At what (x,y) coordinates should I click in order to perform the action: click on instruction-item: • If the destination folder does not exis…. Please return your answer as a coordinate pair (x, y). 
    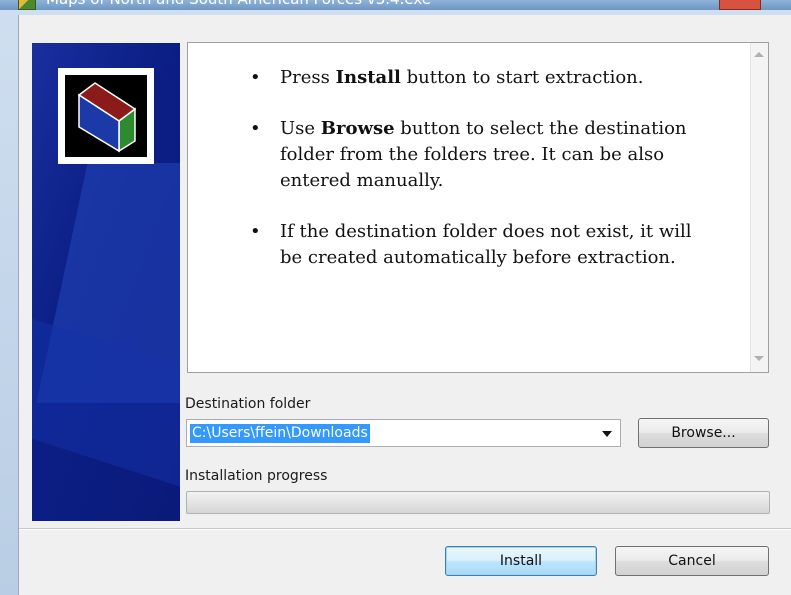
    Looking at the image, I should click on (473, 245).